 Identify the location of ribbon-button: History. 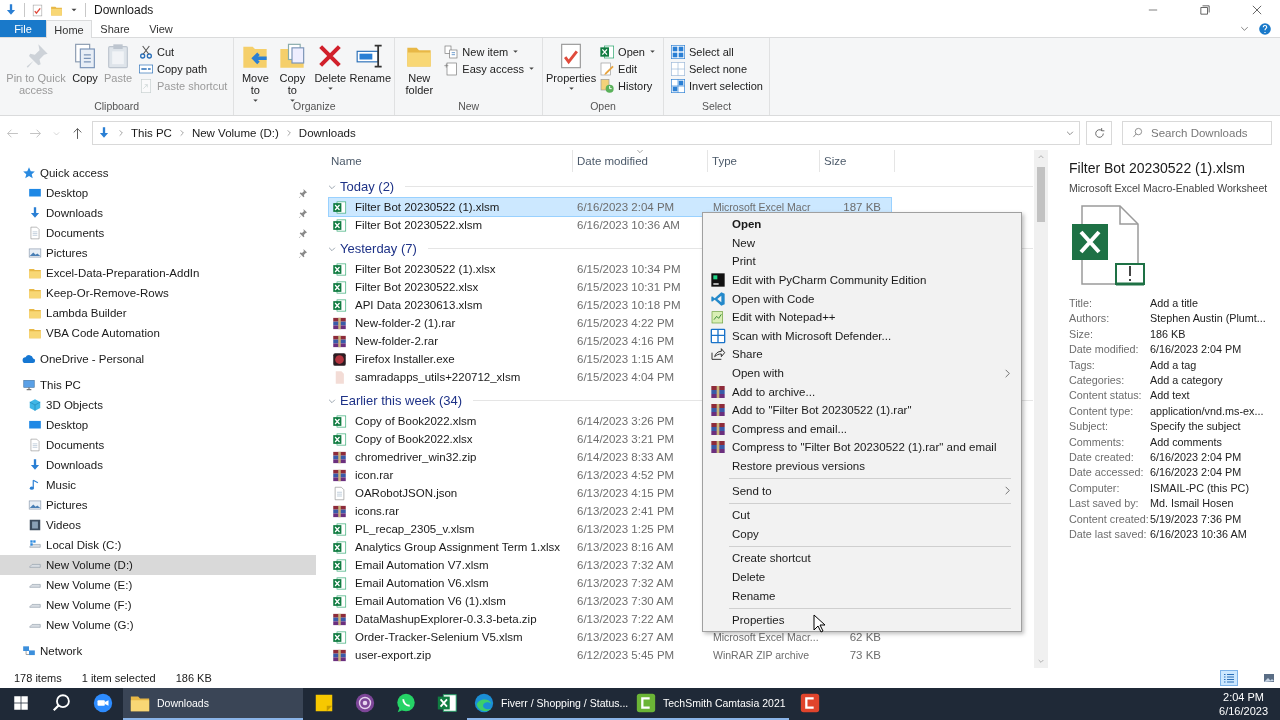
(628, 85).